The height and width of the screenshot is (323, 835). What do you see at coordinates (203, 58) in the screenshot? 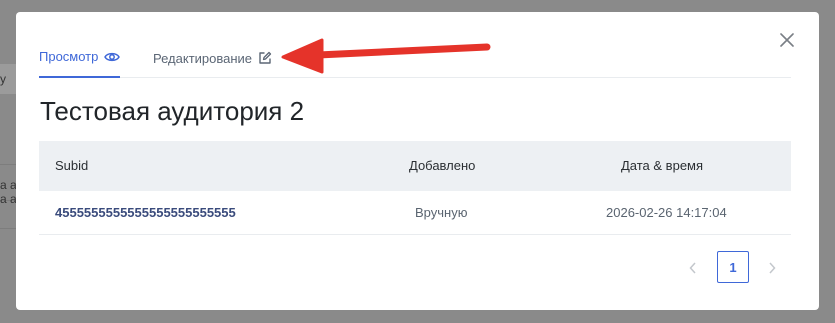
I see `tab-edit-label: Редактирование` at bounding box center [203, 58].